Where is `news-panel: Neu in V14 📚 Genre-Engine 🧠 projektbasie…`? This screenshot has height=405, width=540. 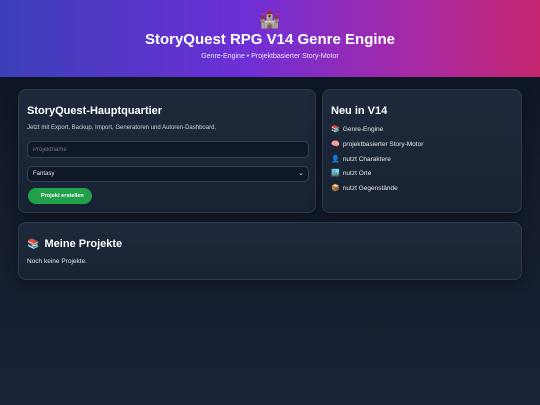
news-panel: Neu in V14 📚 Genre-Engine 🧠 projektbasie… is located at coordinates (422, 151).